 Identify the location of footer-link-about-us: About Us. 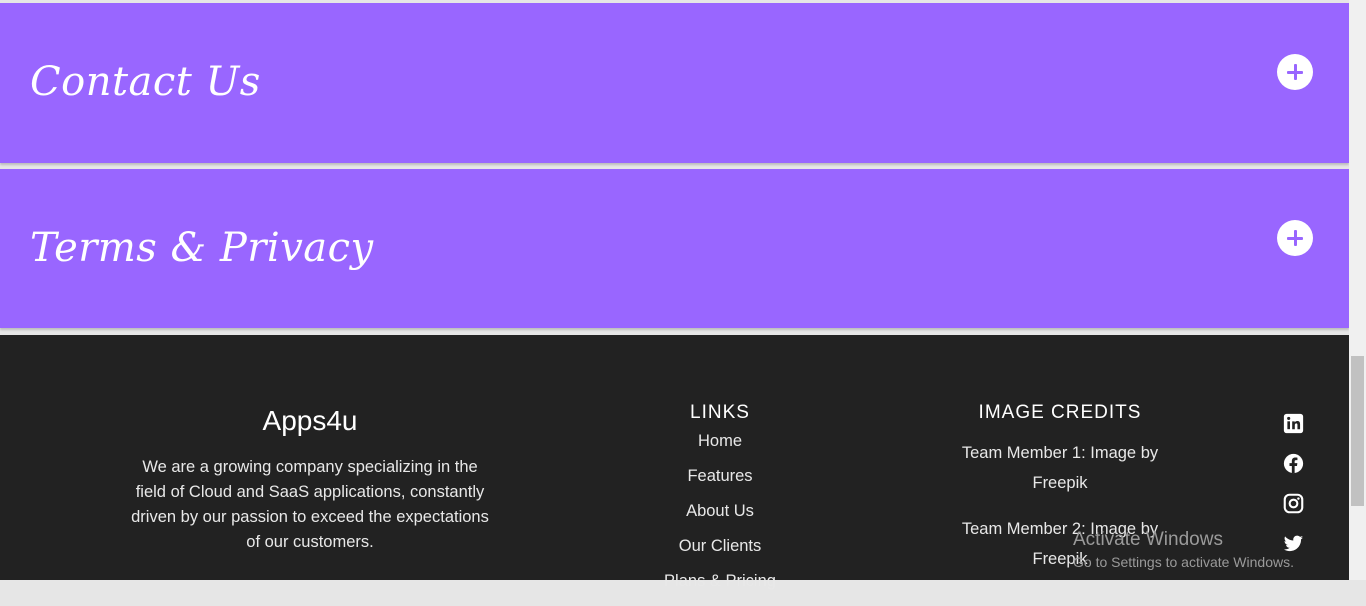
(720, 518).